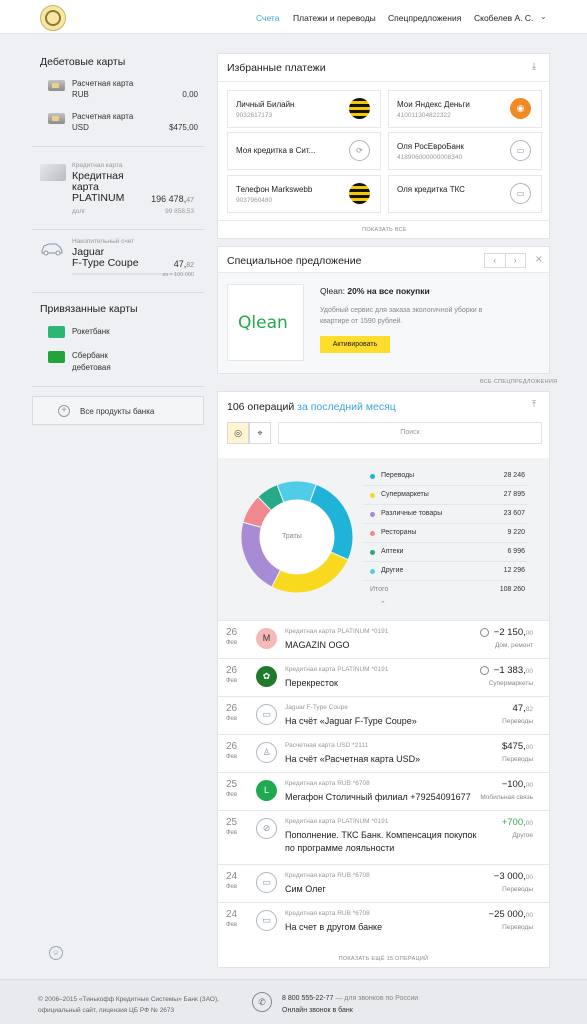  Describe the element at coordinates (445, 515) in the screenshot. I see `legend-item: Различные товары 23 607` at that location.